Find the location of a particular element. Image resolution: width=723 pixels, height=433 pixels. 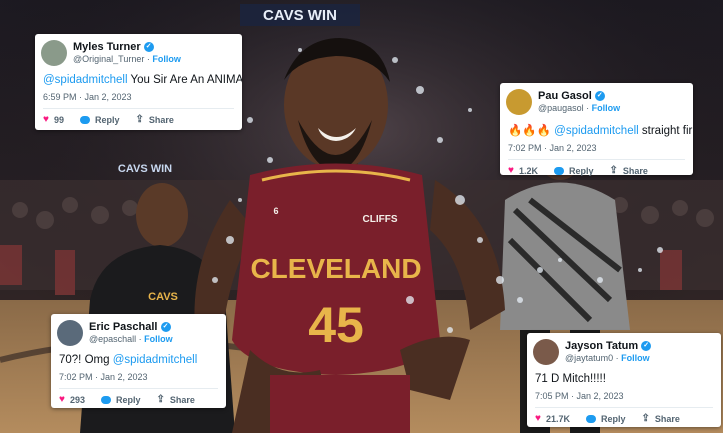

author-handle: @paugasol is located at coordinates (561, 108).